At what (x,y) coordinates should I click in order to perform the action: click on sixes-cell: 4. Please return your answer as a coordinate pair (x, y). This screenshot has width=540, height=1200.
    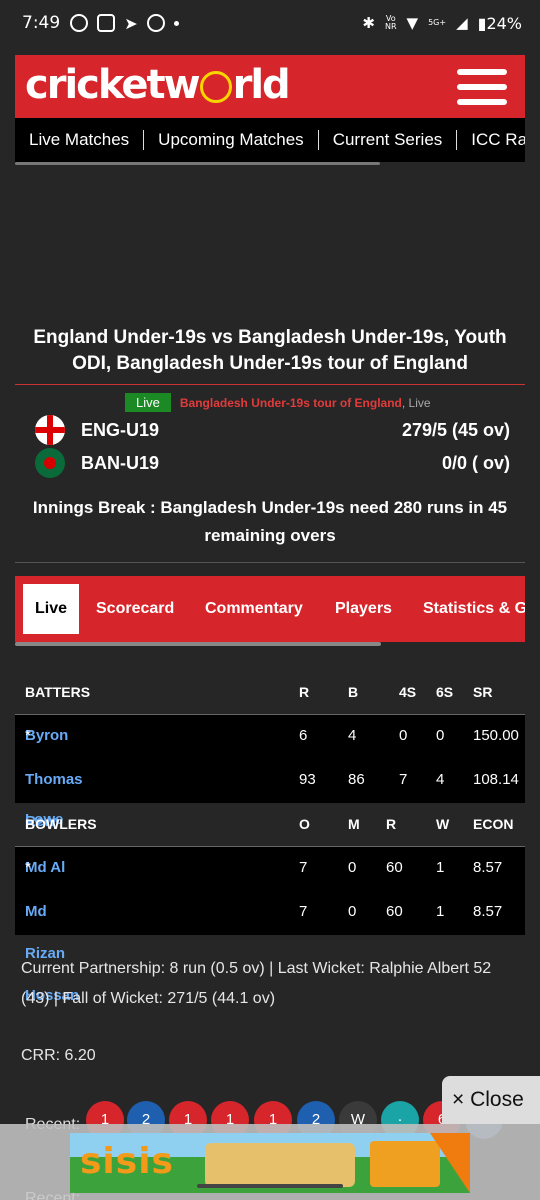
    Looking at the image, I should click on (440, 779).